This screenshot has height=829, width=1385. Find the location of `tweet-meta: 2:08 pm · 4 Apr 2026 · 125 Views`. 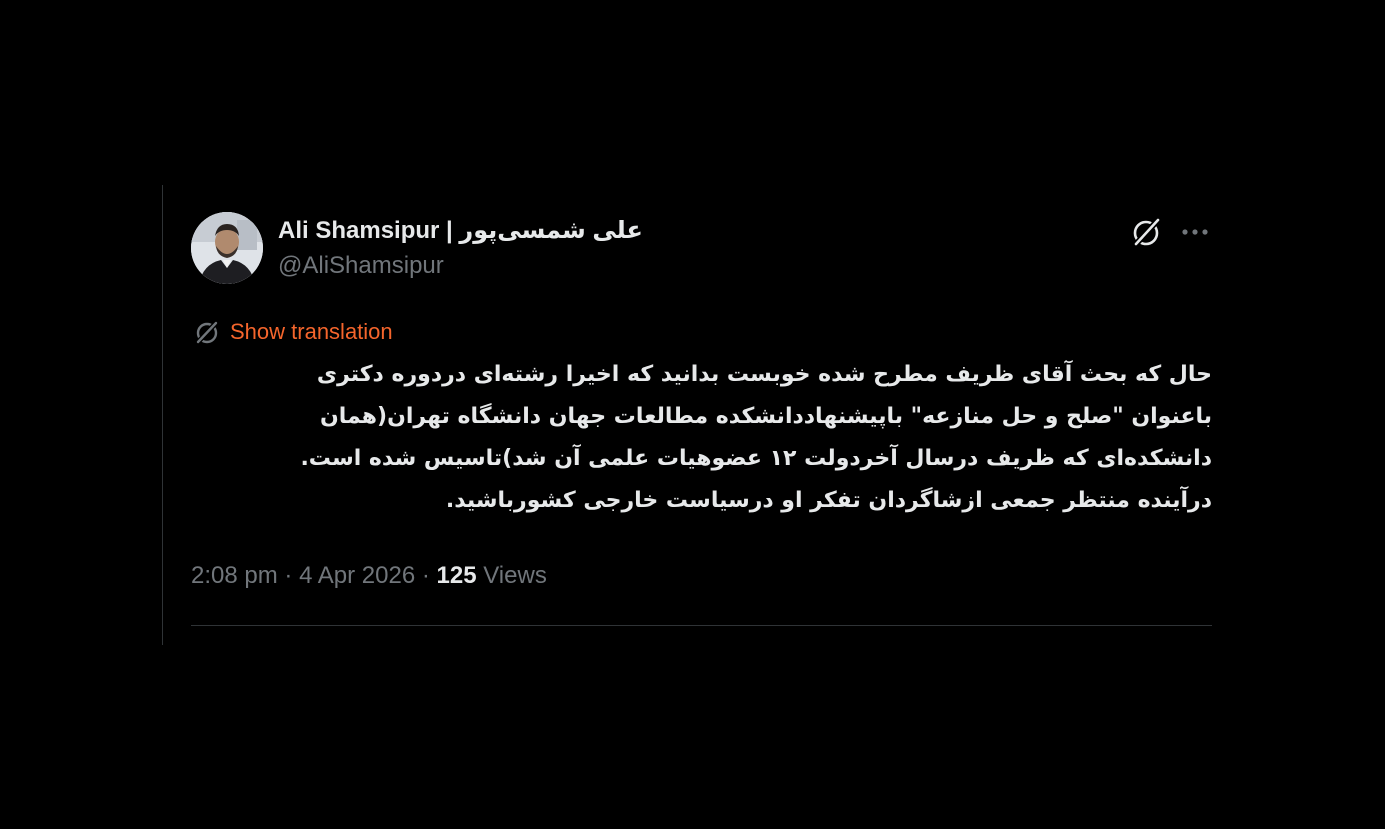

tweet-meta: 2:08 pm · 4 Apr 2026 · 125 Views is located at coordinates (369, 576).